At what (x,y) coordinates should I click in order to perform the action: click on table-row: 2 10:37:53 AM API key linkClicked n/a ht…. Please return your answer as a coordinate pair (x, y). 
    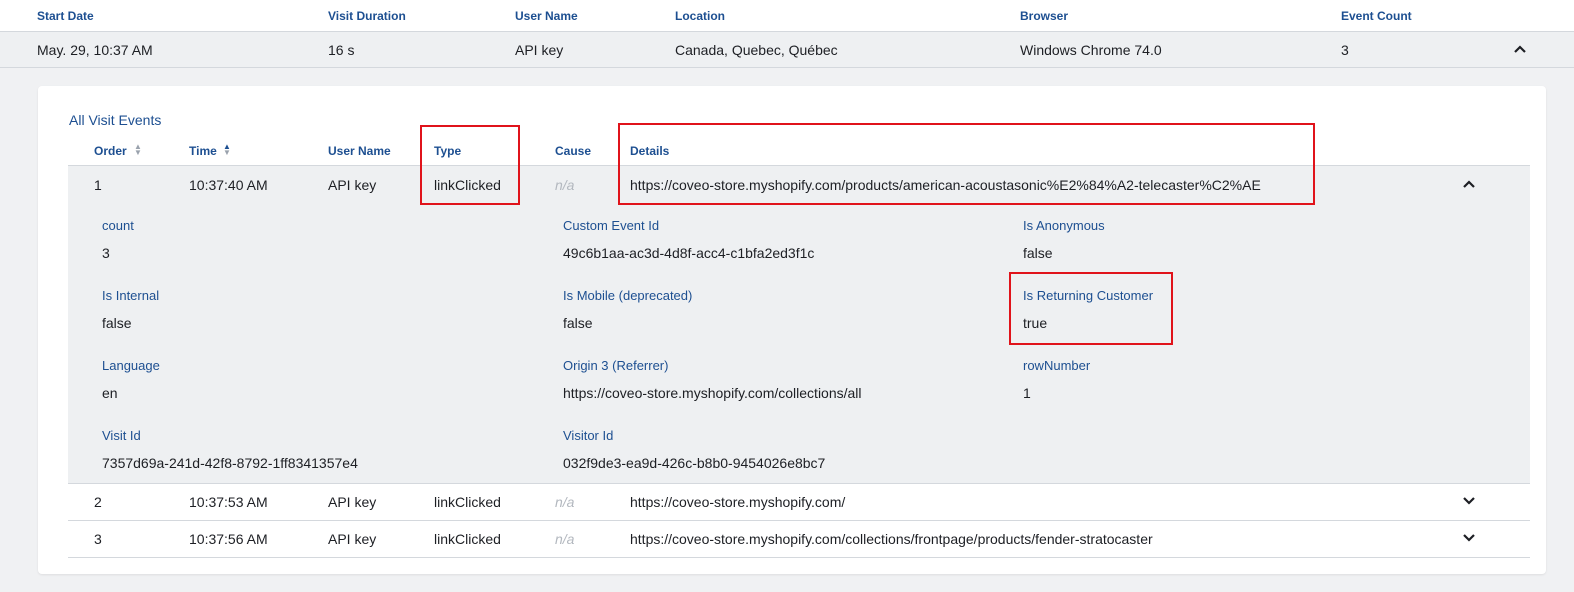
    Looking at the image, I should click on (799, 501).